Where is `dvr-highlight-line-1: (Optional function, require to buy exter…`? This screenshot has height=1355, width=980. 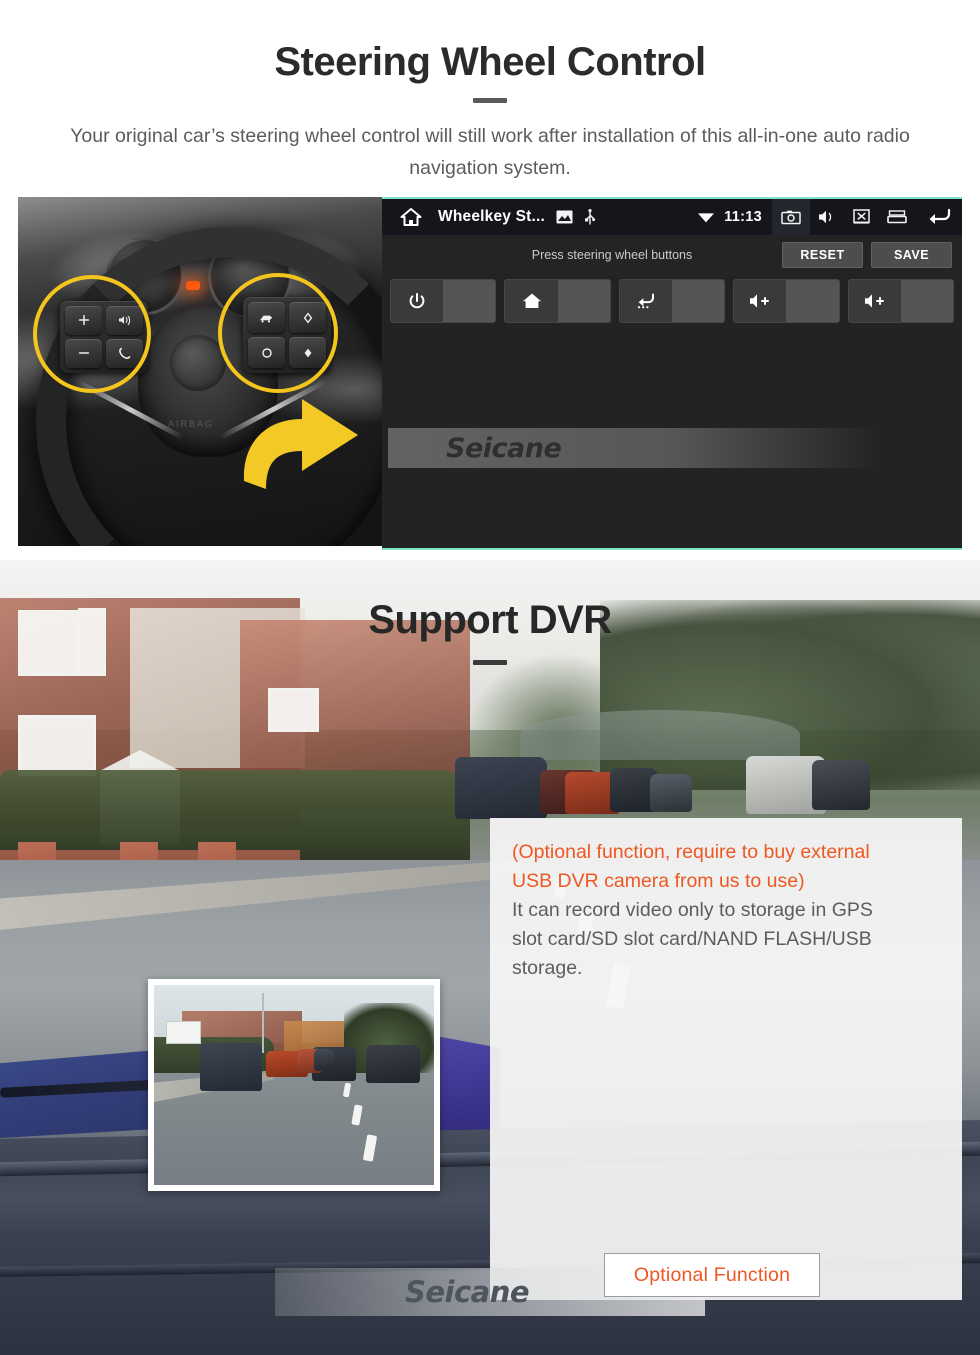 dvr-highlight-line-1: (Optional function, require to buy exter… is located at coordinates (691, 852).